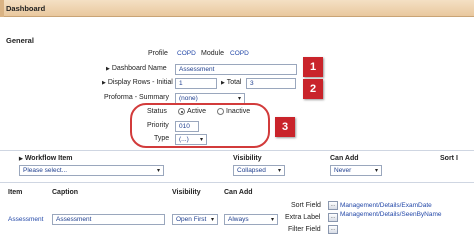  I want to click on status-active-radio, so click(181, 111).